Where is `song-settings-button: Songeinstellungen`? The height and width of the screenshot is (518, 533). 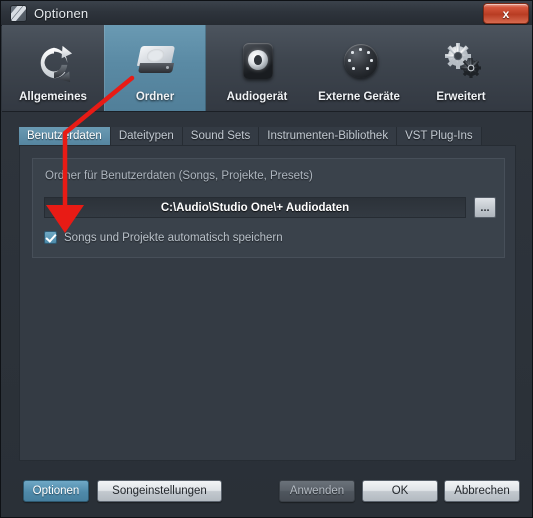 song-settings-button: Songeinstellungen is located at coordinates (159, 491).